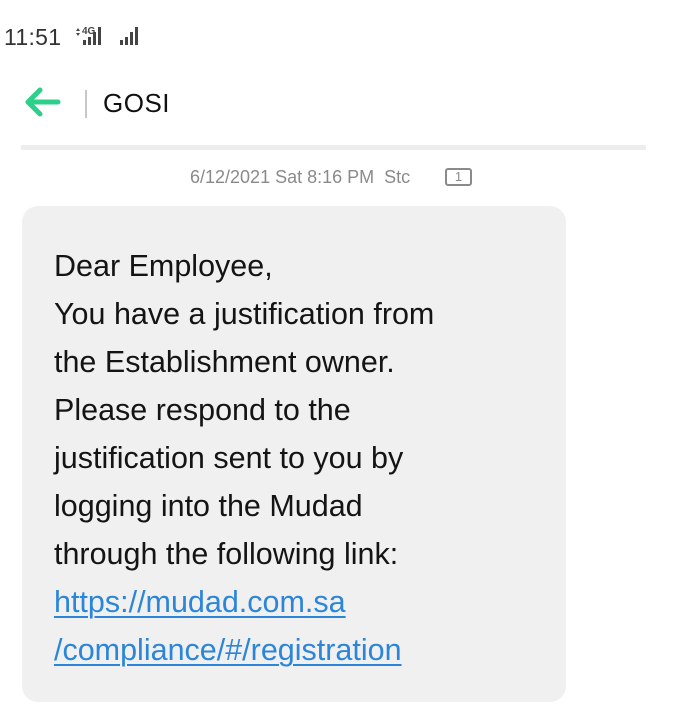  Describe the element at coordinates (224, 362) in the screenshot. I see `message-line: the Establishment owner.` at that location.